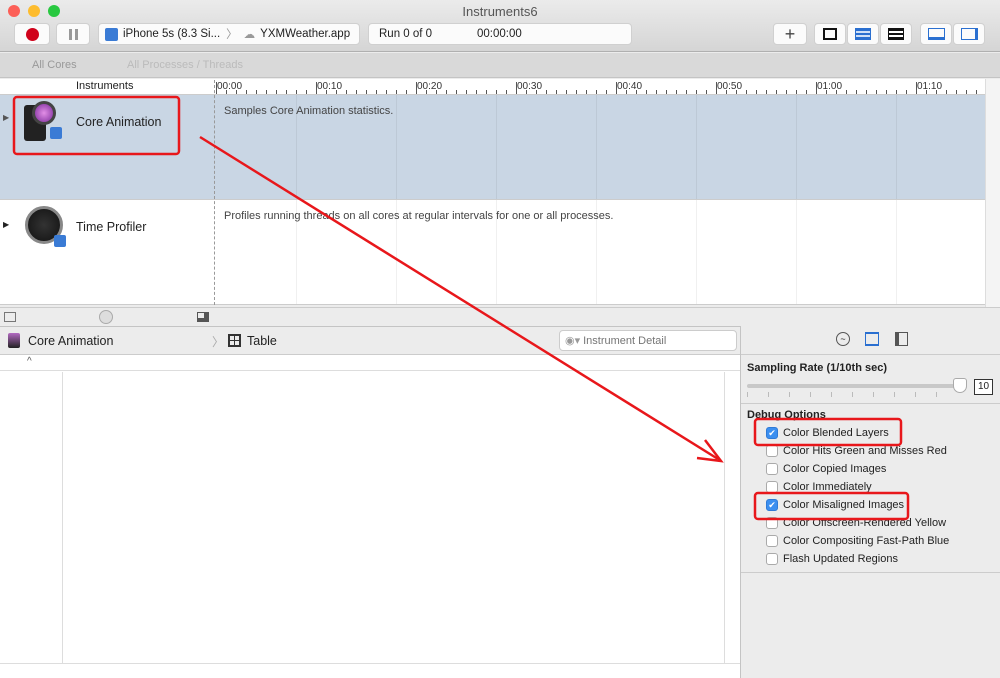 The image size is (1000, 678). I want to click on pause-button, so click(73, 34).